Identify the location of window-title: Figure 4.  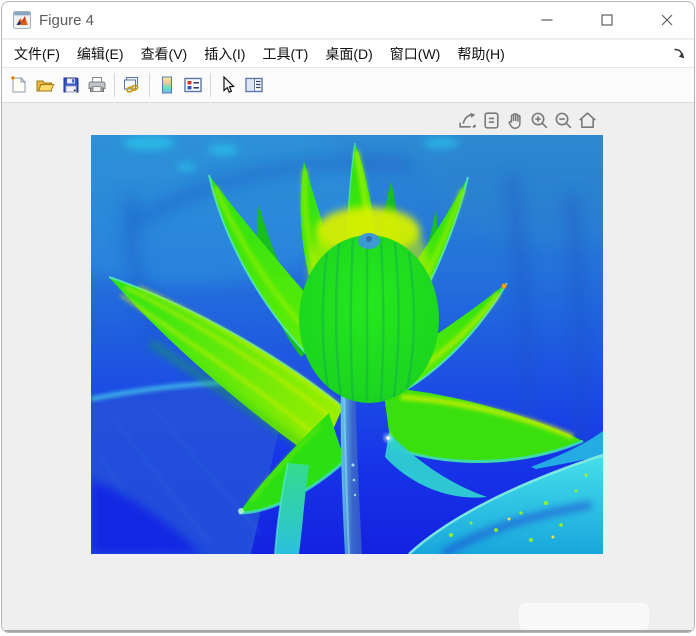
(67, 20).